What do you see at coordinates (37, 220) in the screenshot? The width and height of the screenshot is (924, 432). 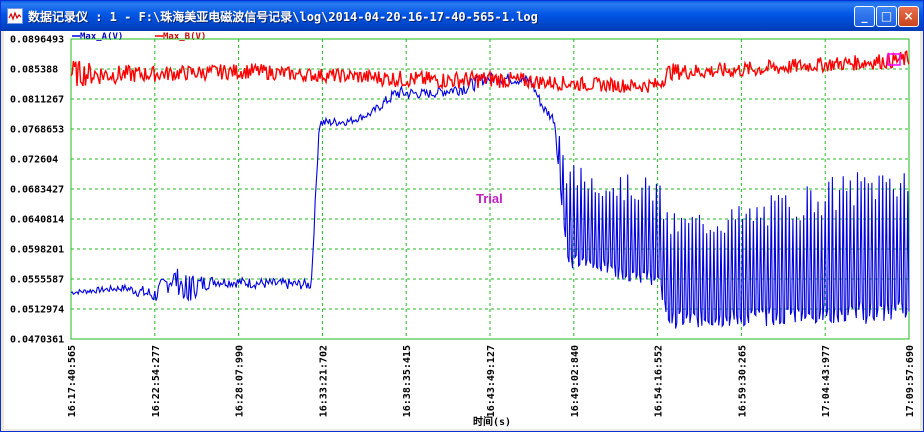 I see `y-tick-label: 0.0640814` at bounding box center [37, 220].